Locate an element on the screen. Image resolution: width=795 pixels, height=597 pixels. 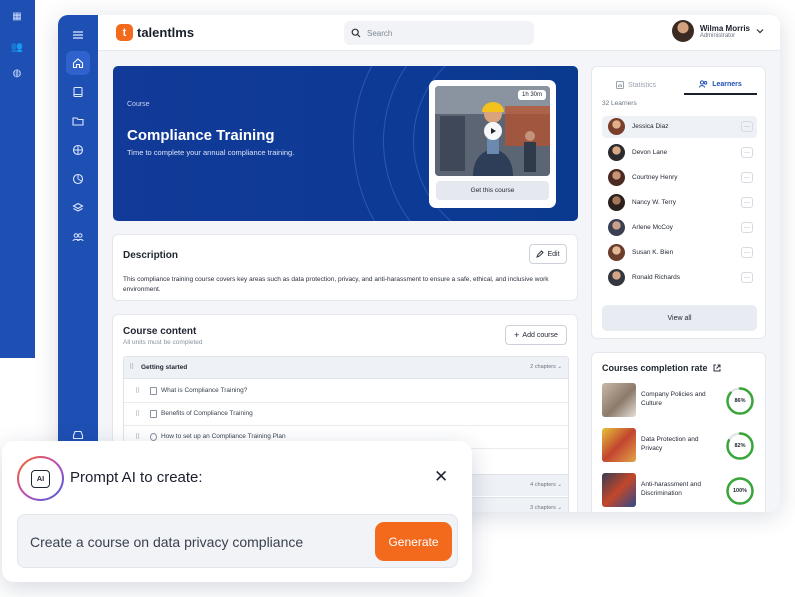
close-icon: ✕ is located at coordinates (441, 477).